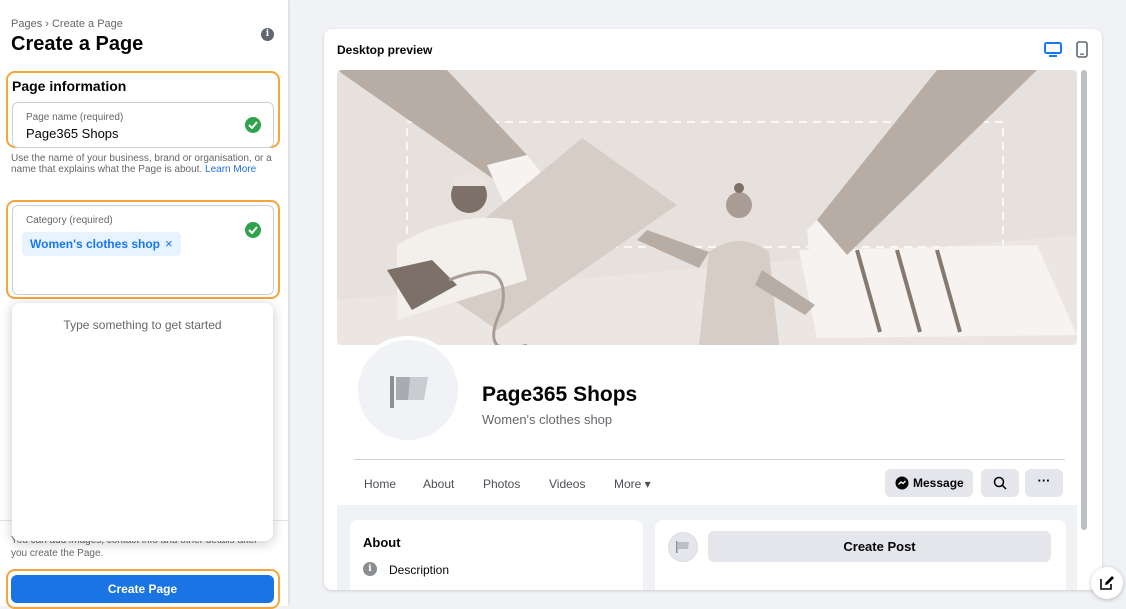 The height and width of the screenshot is (609, 1126). I want to click on create-post-card: Create Post, so click(860, 555).